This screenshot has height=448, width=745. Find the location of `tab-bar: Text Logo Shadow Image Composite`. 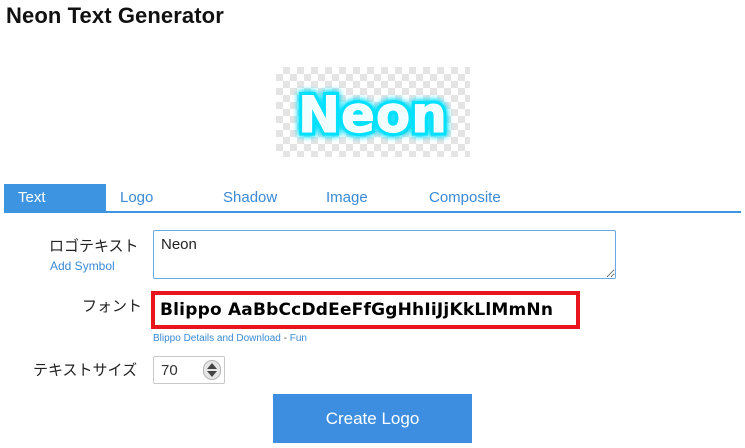

tab-bar: Text Logo Shadow Image Composite is located at coordinates (372, 198).